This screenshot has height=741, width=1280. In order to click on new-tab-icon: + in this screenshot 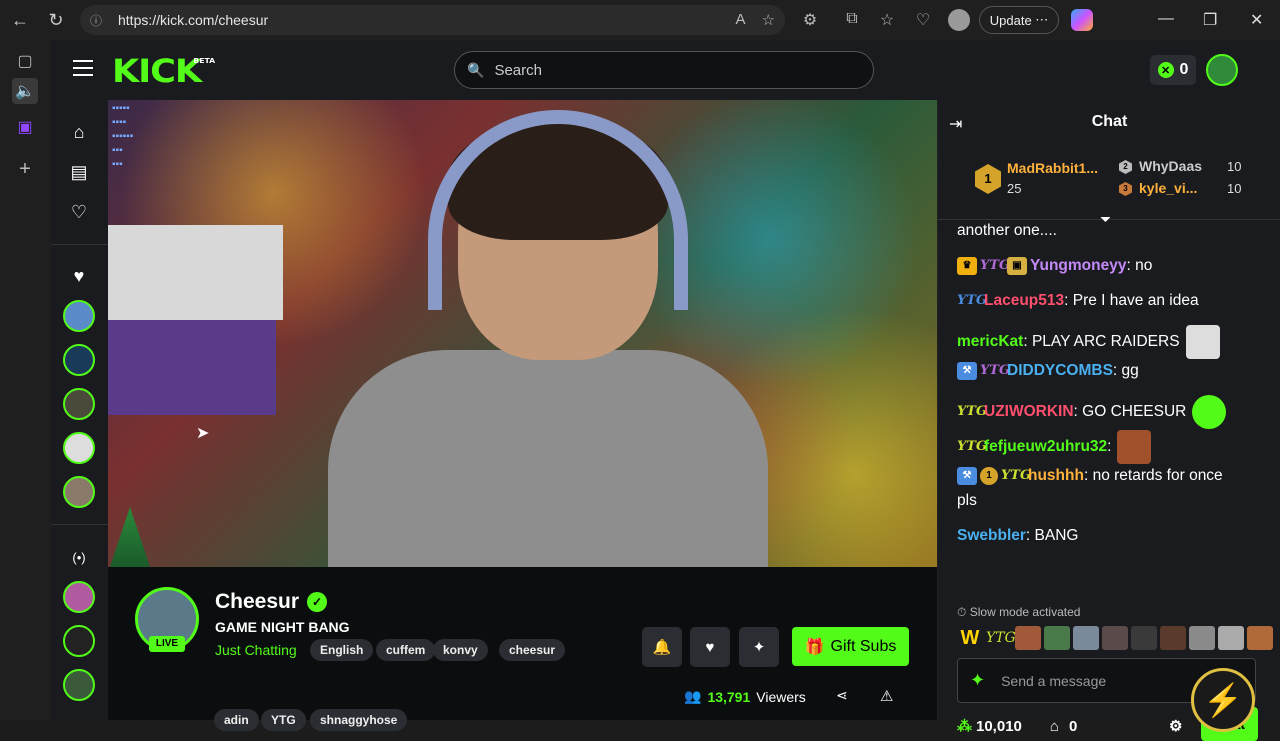, I will do `click(25, 169)`.